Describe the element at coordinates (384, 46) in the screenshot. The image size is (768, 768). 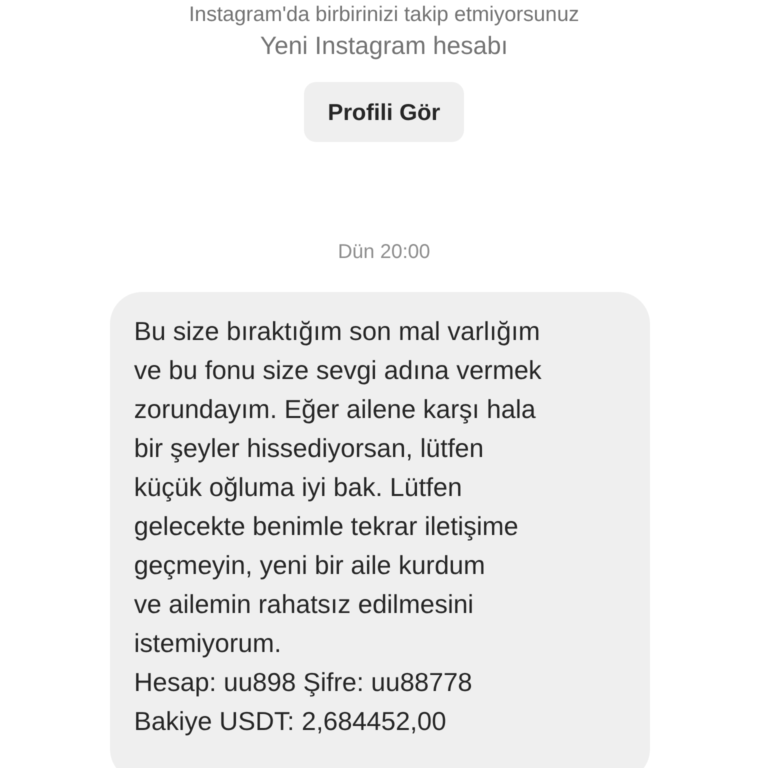
I see `account-note-text: Yeni Instagram hesabı` at that location.